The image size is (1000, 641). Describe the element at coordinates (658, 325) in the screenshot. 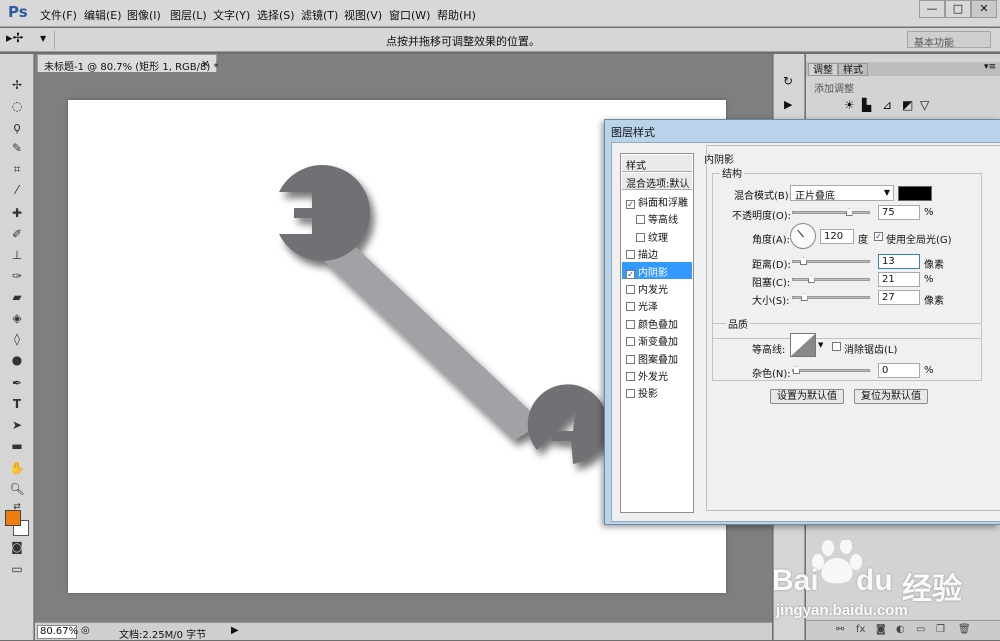

I see `style-list-item-label: 颜色叠加` at that location.